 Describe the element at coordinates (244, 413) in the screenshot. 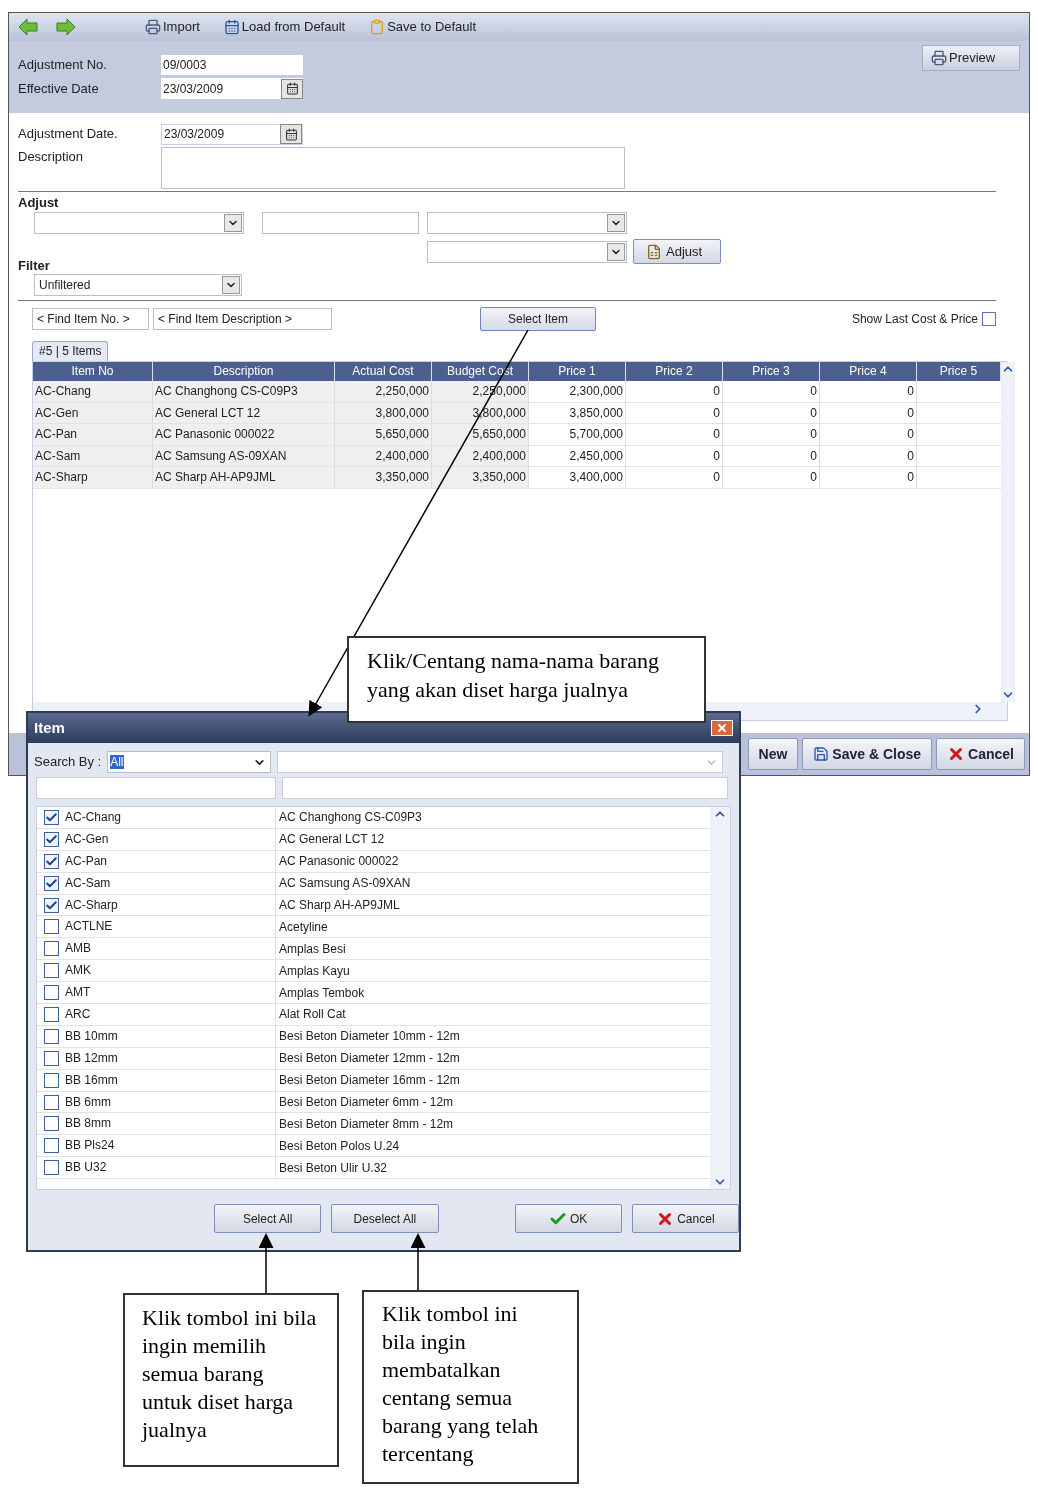

I see `table-cell: AC General LCT 12` at that location.